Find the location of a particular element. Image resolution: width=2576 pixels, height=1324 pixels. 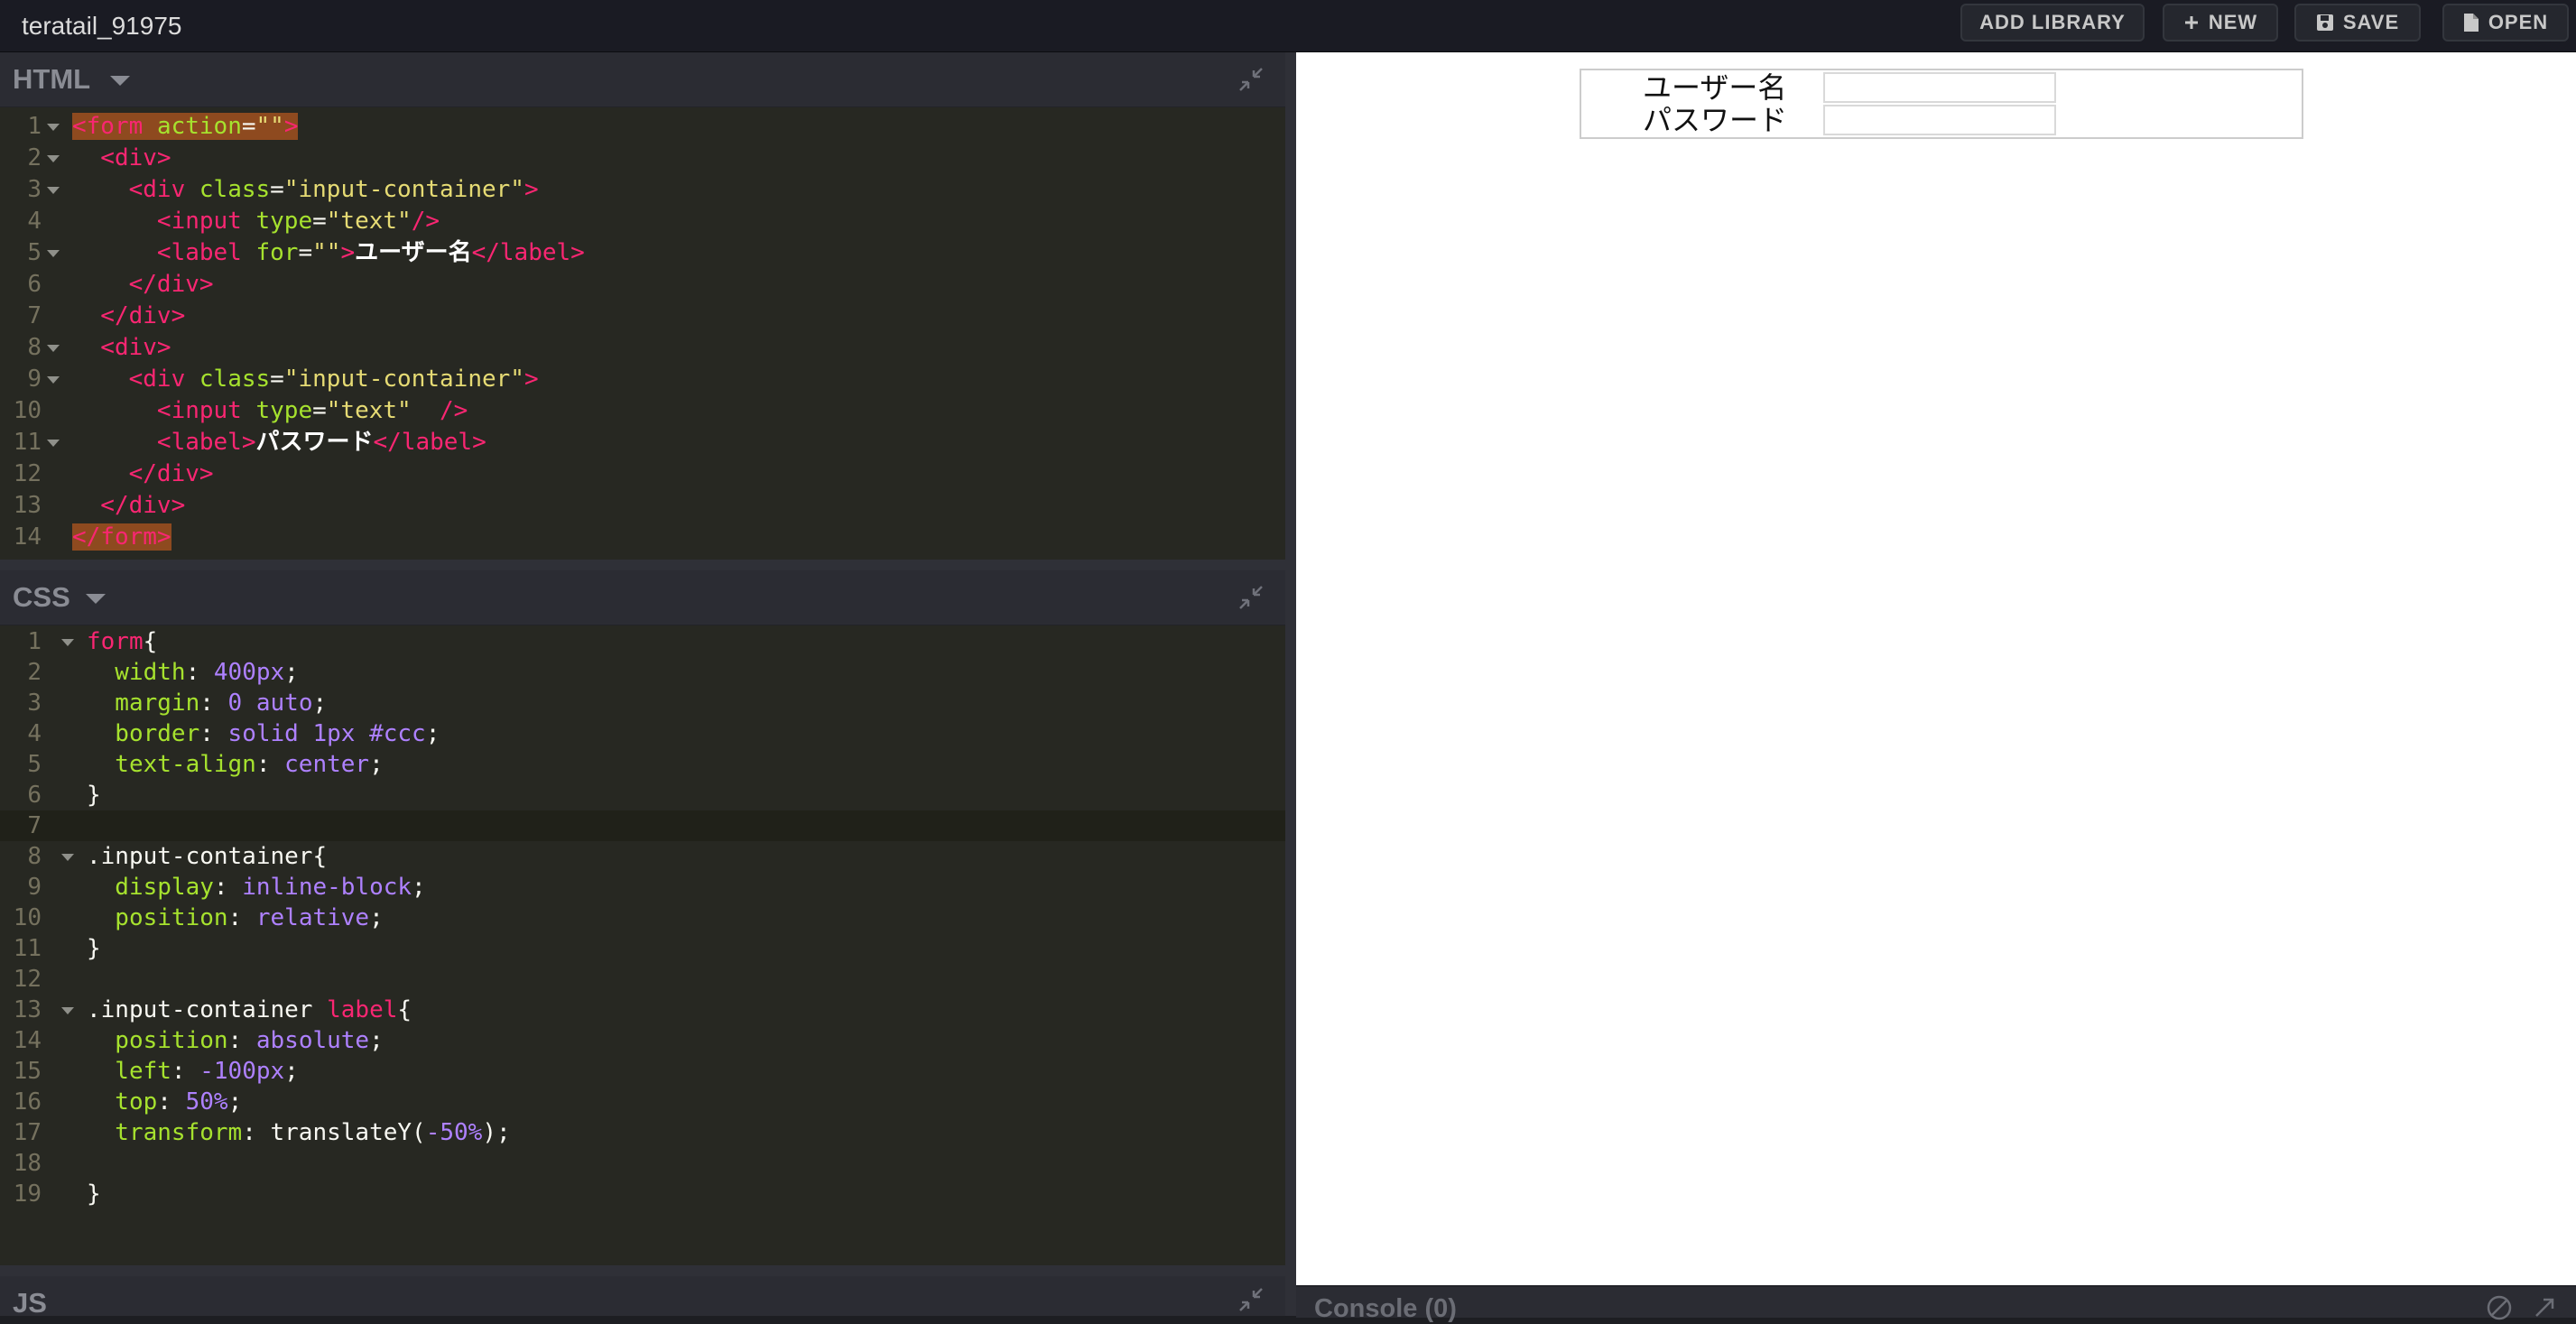

add-library-button: ADD LIBRARY is located at coordinates (2052, 23).